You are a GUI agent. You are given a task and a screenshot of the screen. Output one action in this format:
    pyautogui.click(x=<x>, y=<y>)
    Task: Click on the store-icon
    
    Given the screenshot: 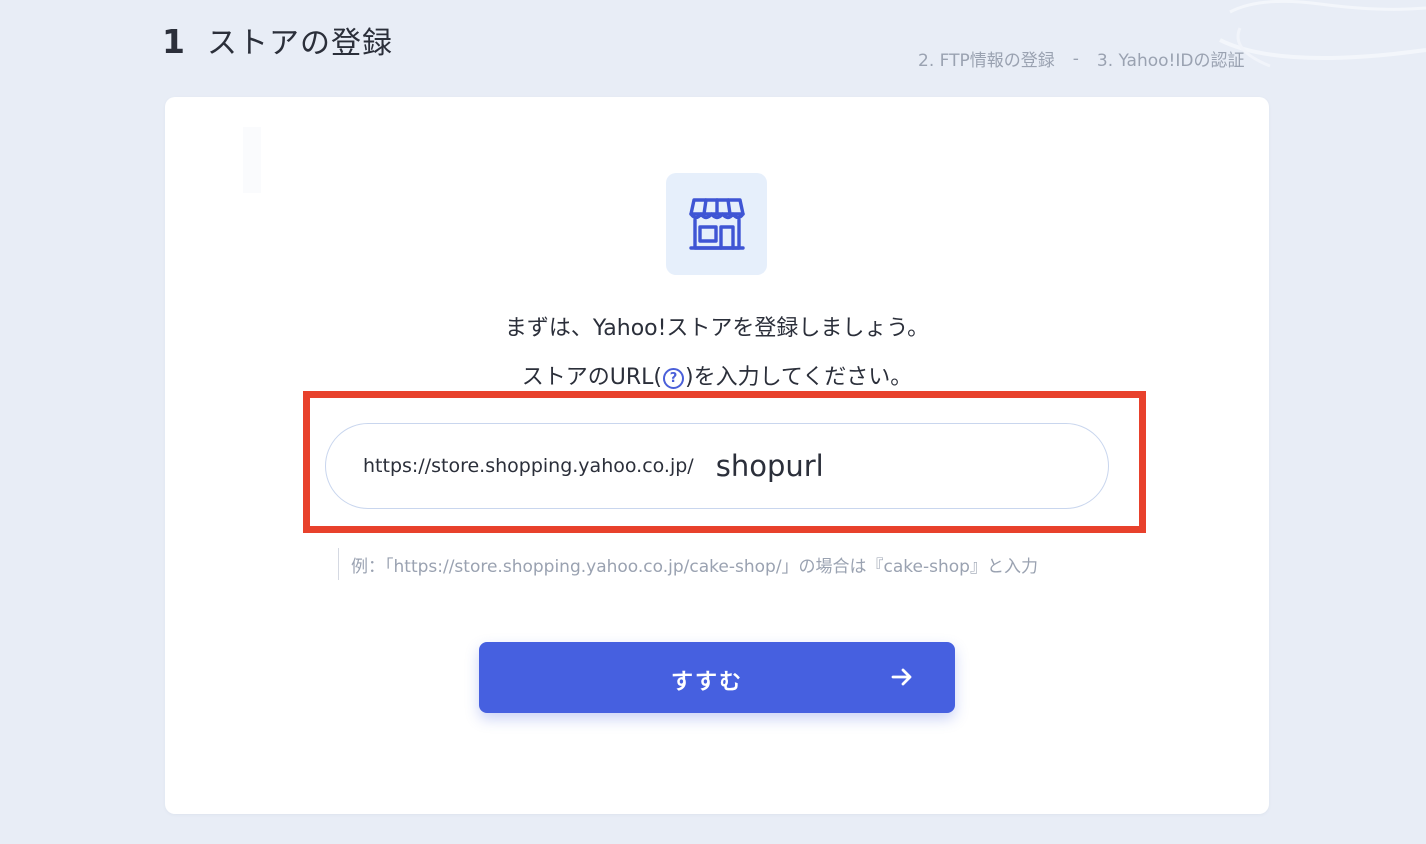 What is the action you would take?
    pyautogui.click(x=716, y=224)
    